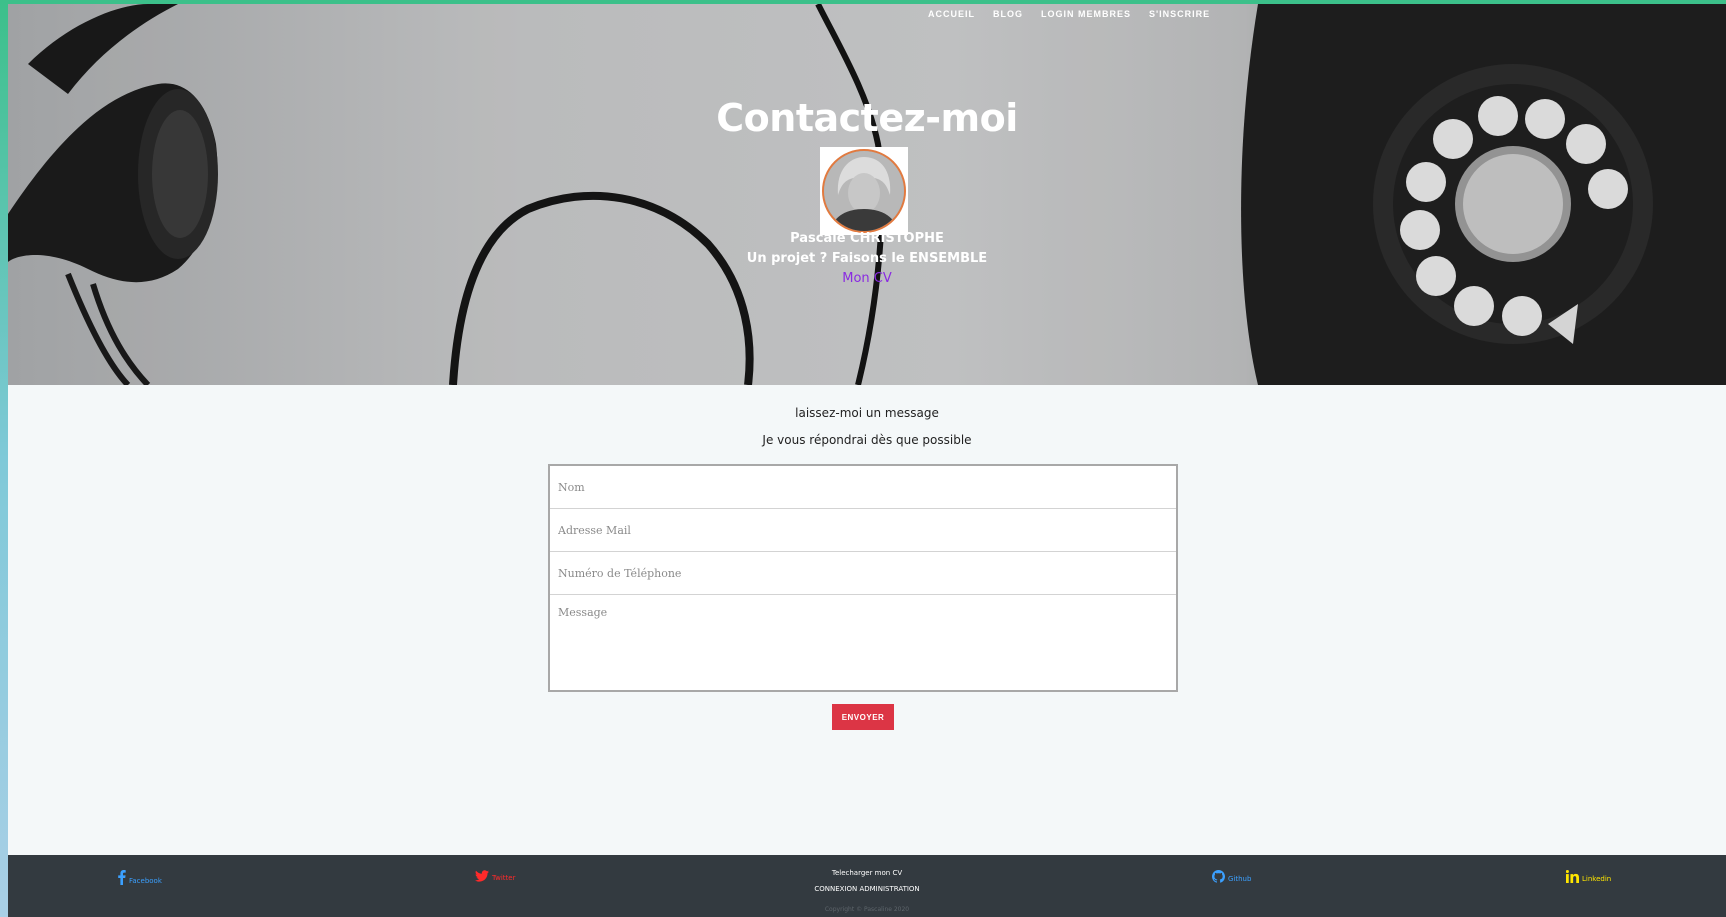  I want to click on top-nav: ACCUEIL BLOG LOGIN MEMBRES S'INSCRIRE, so click(1069, 14).